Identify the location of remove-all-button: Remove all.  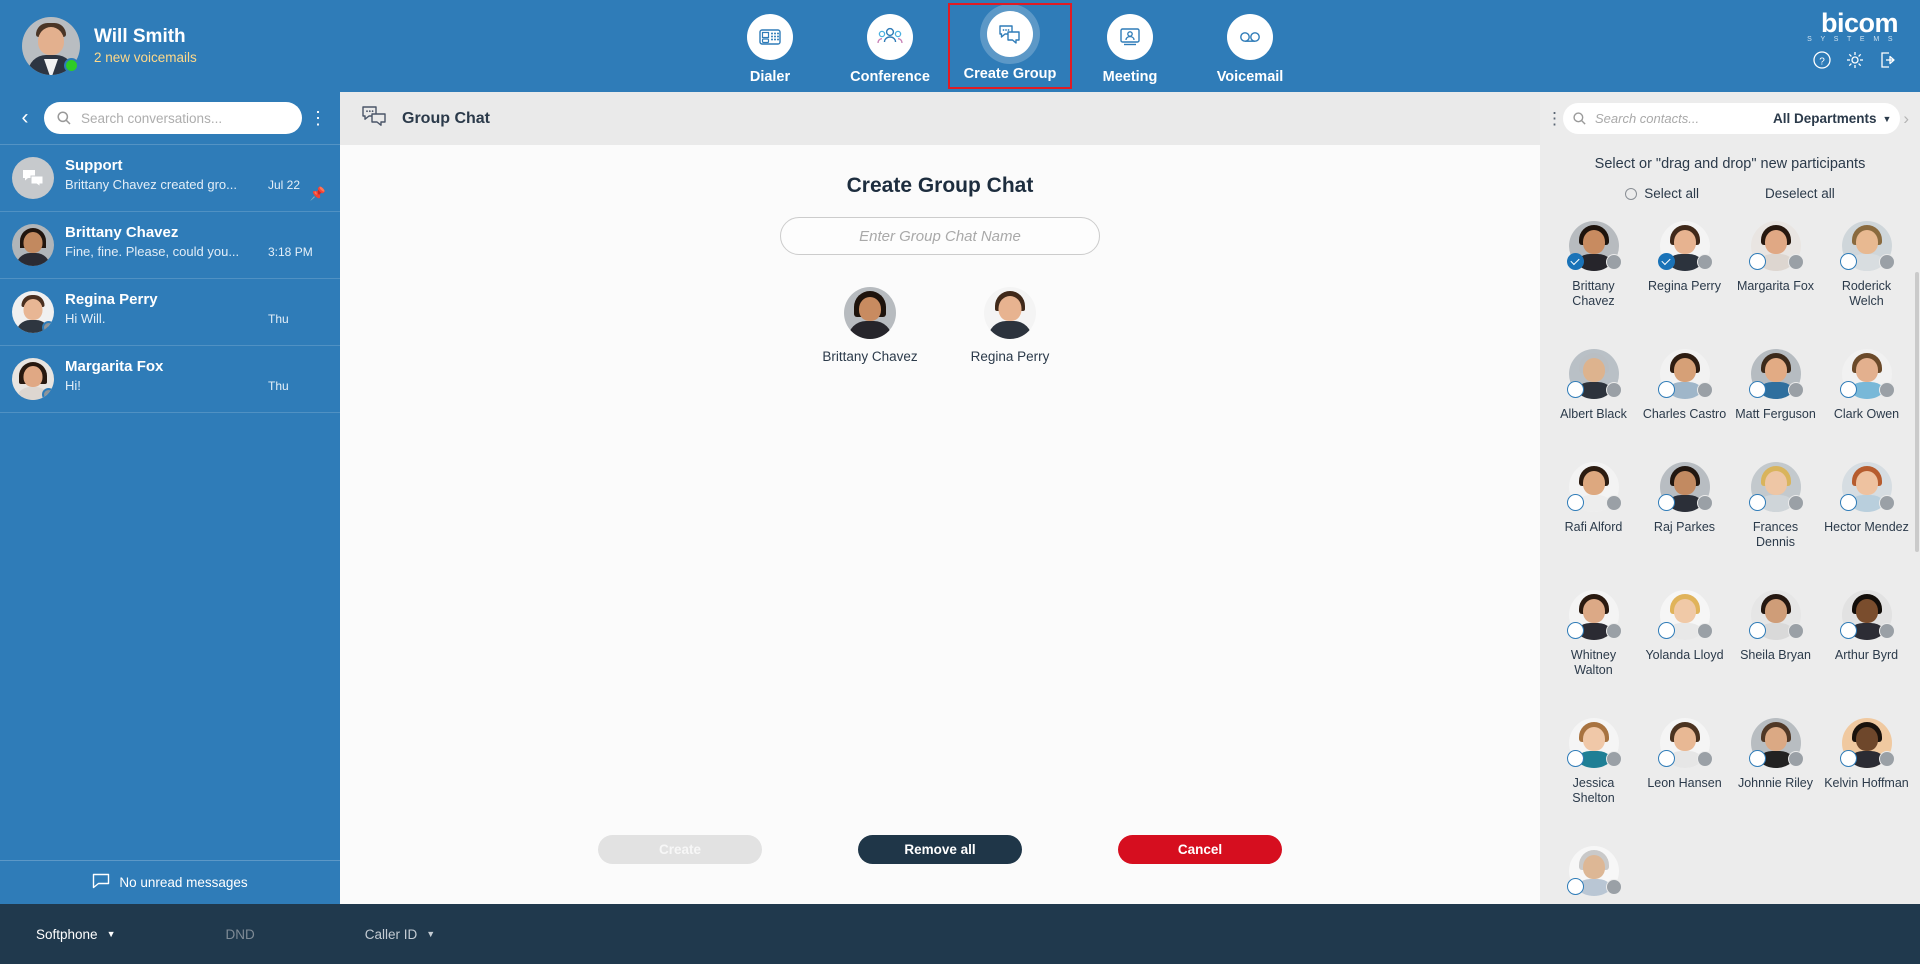
(940, 849).